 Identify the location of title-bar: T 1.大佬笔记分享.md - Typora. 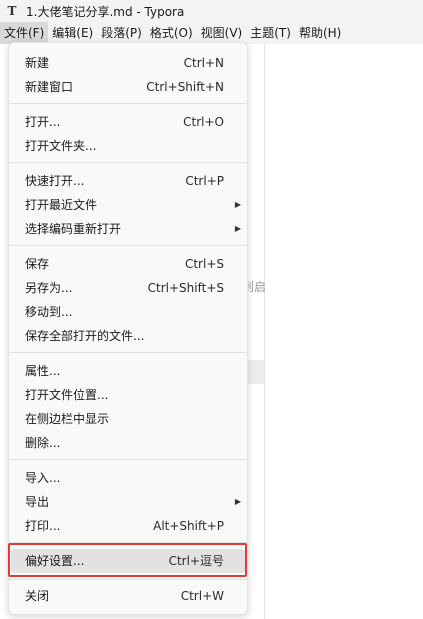
(211, 11).